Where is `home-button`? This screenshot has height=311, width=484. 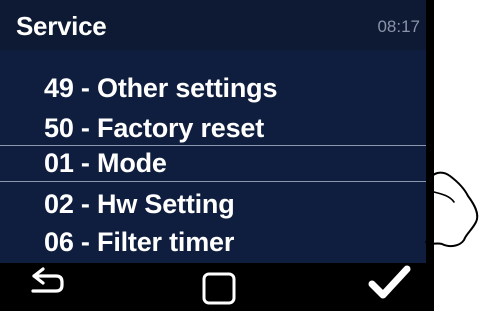
home-button is located at coordinates (220, 287).